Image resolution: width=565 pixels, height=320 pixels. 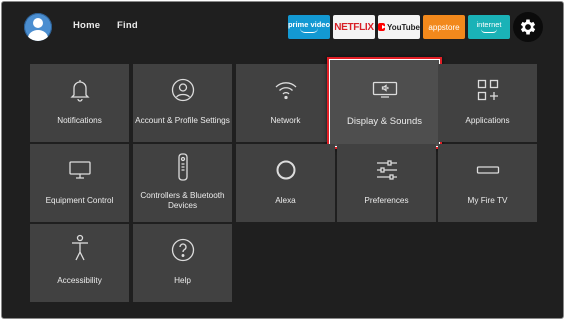 I want to click on internet-smile-icon, so click(x=489, y=31).